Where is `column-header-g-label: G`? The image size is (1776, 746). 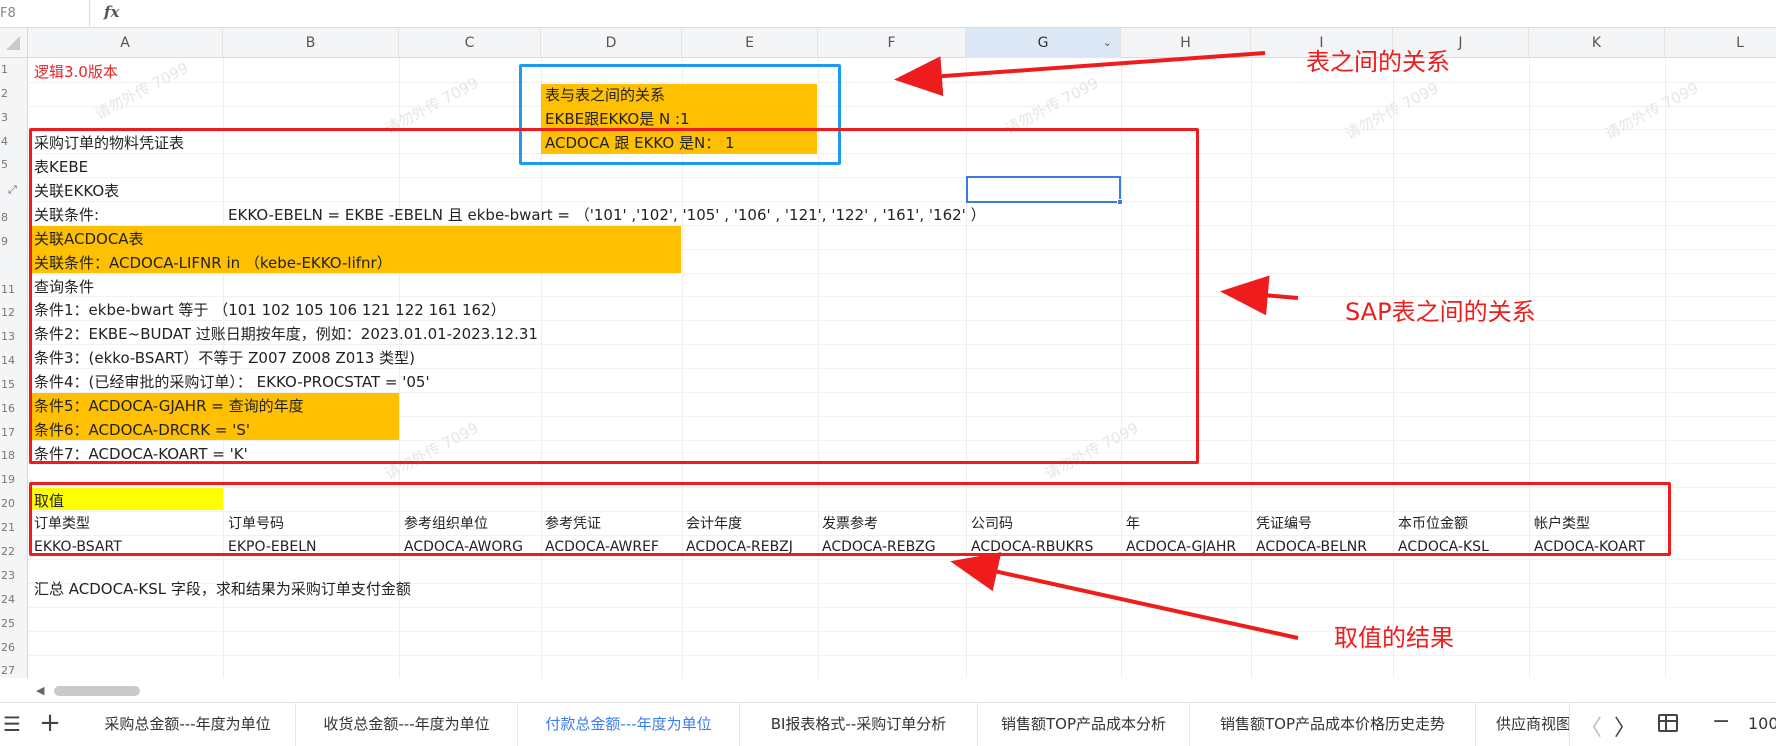
column-header-g-label: G is located at coordinates (1043, 43).